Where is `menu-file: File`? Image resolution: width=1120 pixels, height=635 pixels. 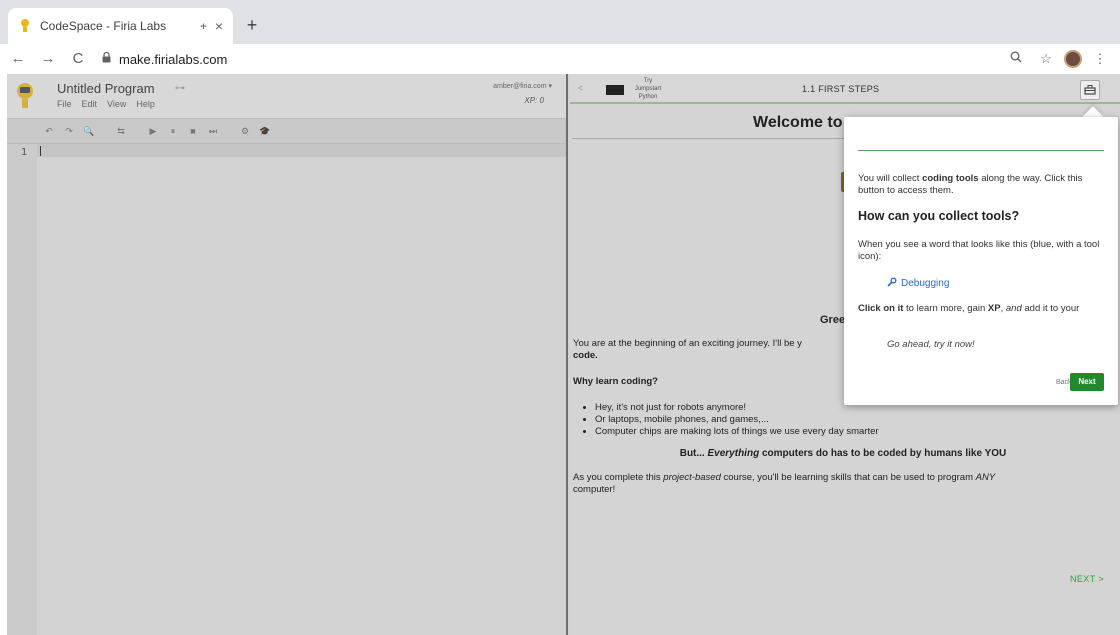 menu-file: File is located at coordinates (64, 104).